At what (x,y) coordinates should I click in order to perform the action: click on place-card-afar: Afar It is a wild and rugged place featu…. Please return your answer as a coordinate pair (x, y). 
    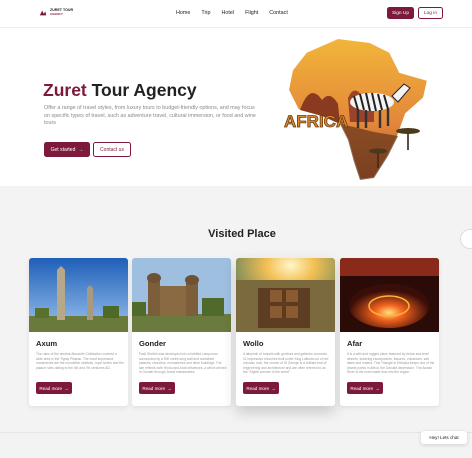
    Looking at the image, I should click on (389, 332).